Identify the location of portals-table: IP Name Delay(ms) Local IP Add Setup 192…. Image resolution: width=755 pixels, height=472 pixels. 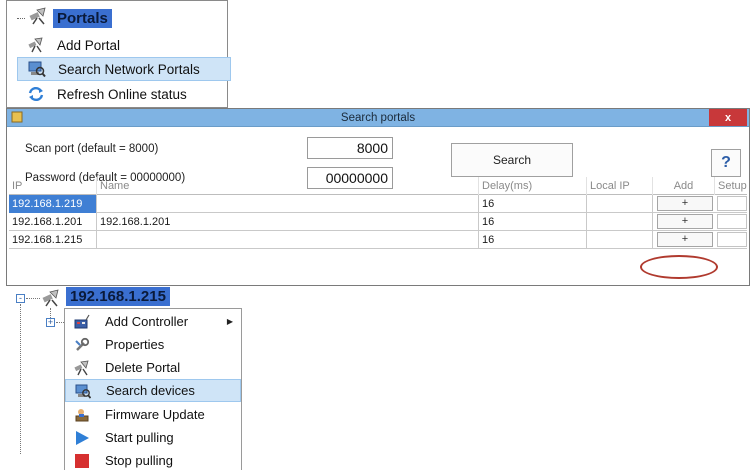
(378, 213).